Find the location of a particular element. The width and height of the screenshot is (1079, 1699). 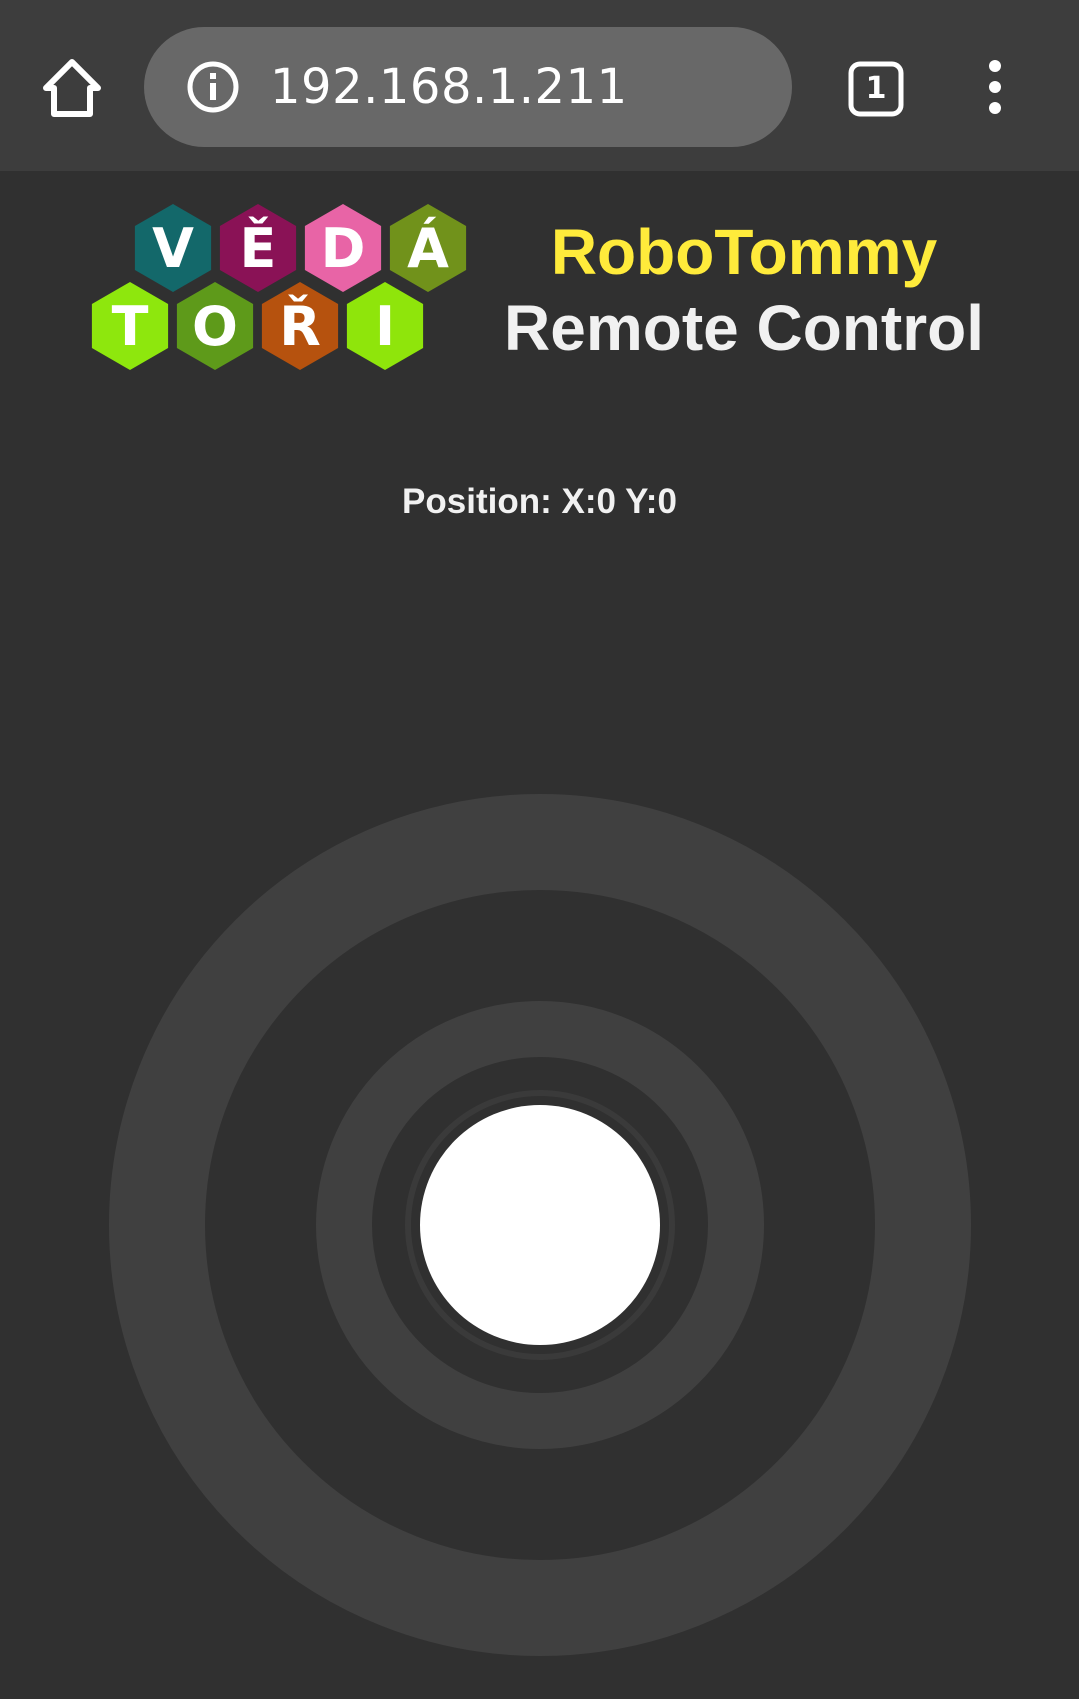

logo-tile: Á is located at coordinates (428, 248).